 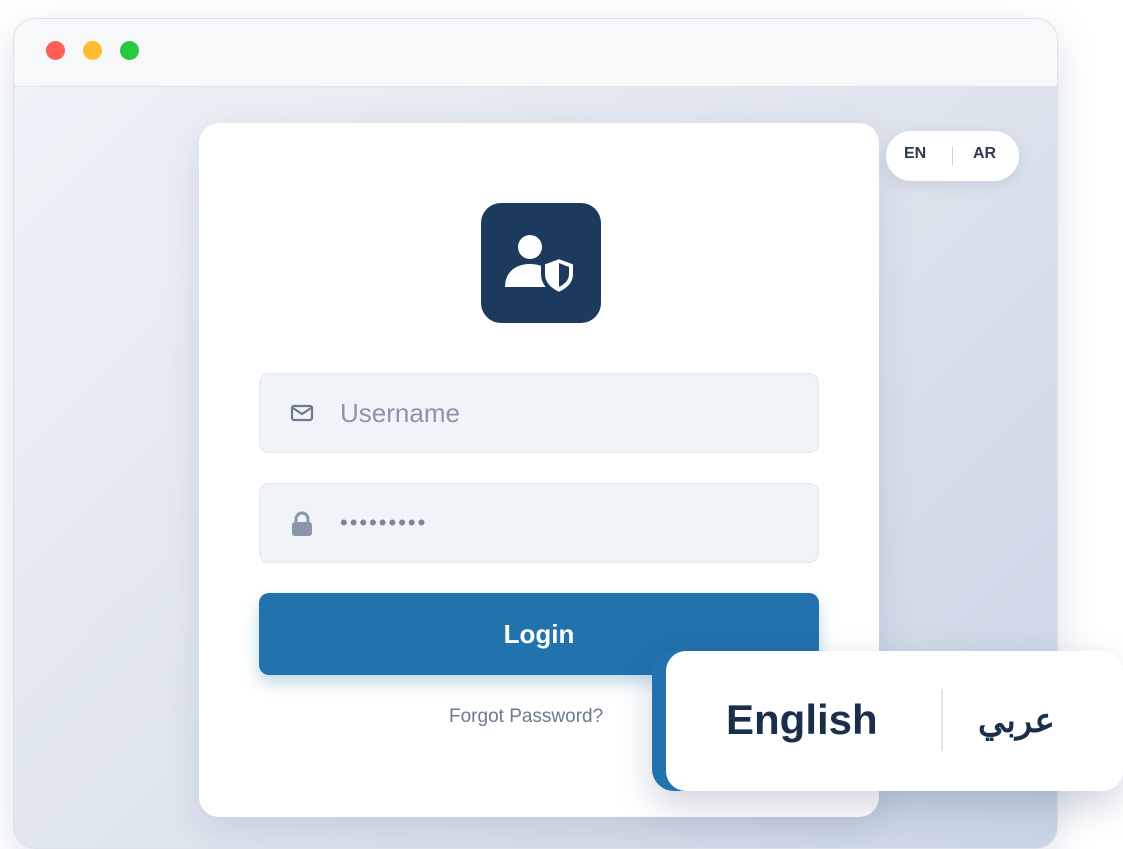 What do you see at coordinates (541, 266) in the screenshot?
I see `user-shield-icon` at bounding box center [541, 266].